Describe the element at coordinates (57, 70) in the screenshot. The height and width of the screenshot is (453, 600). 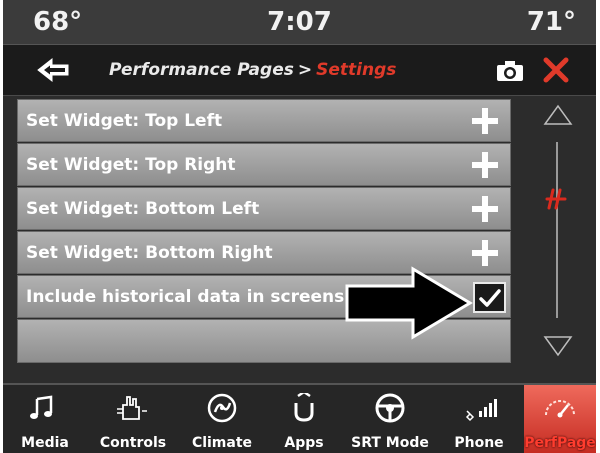
I see `back-arrow-icon` at that location.